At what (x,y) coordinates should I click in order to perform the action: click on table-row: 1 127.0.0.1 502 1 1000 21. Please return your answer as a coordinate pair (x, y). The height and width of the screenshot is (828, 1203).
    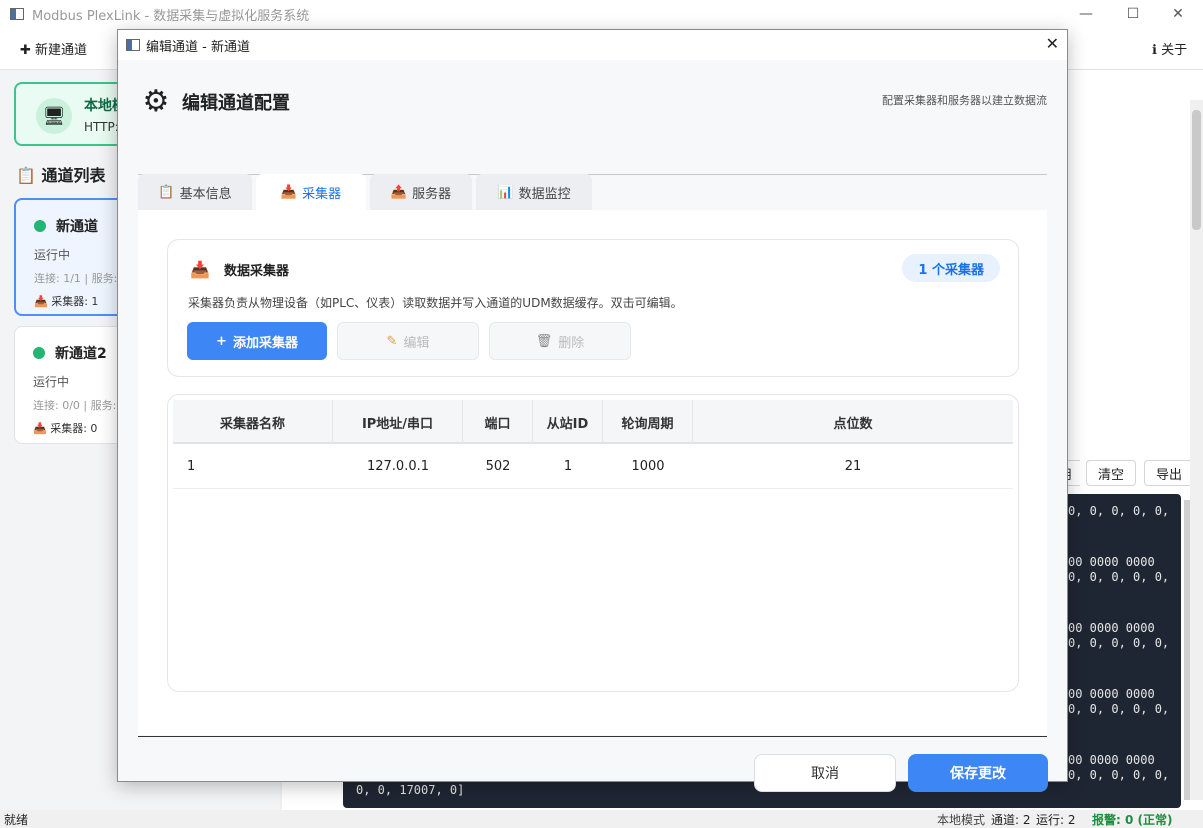
    Looking at the image, I should click on (593, 466).